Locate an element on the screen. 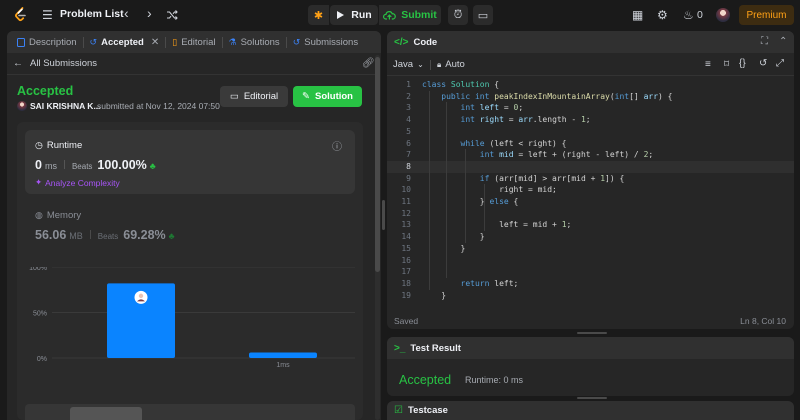 This screenshot has height=420, width=800. bookmark-icon: ⌑ is located at coordinates (726, 64).